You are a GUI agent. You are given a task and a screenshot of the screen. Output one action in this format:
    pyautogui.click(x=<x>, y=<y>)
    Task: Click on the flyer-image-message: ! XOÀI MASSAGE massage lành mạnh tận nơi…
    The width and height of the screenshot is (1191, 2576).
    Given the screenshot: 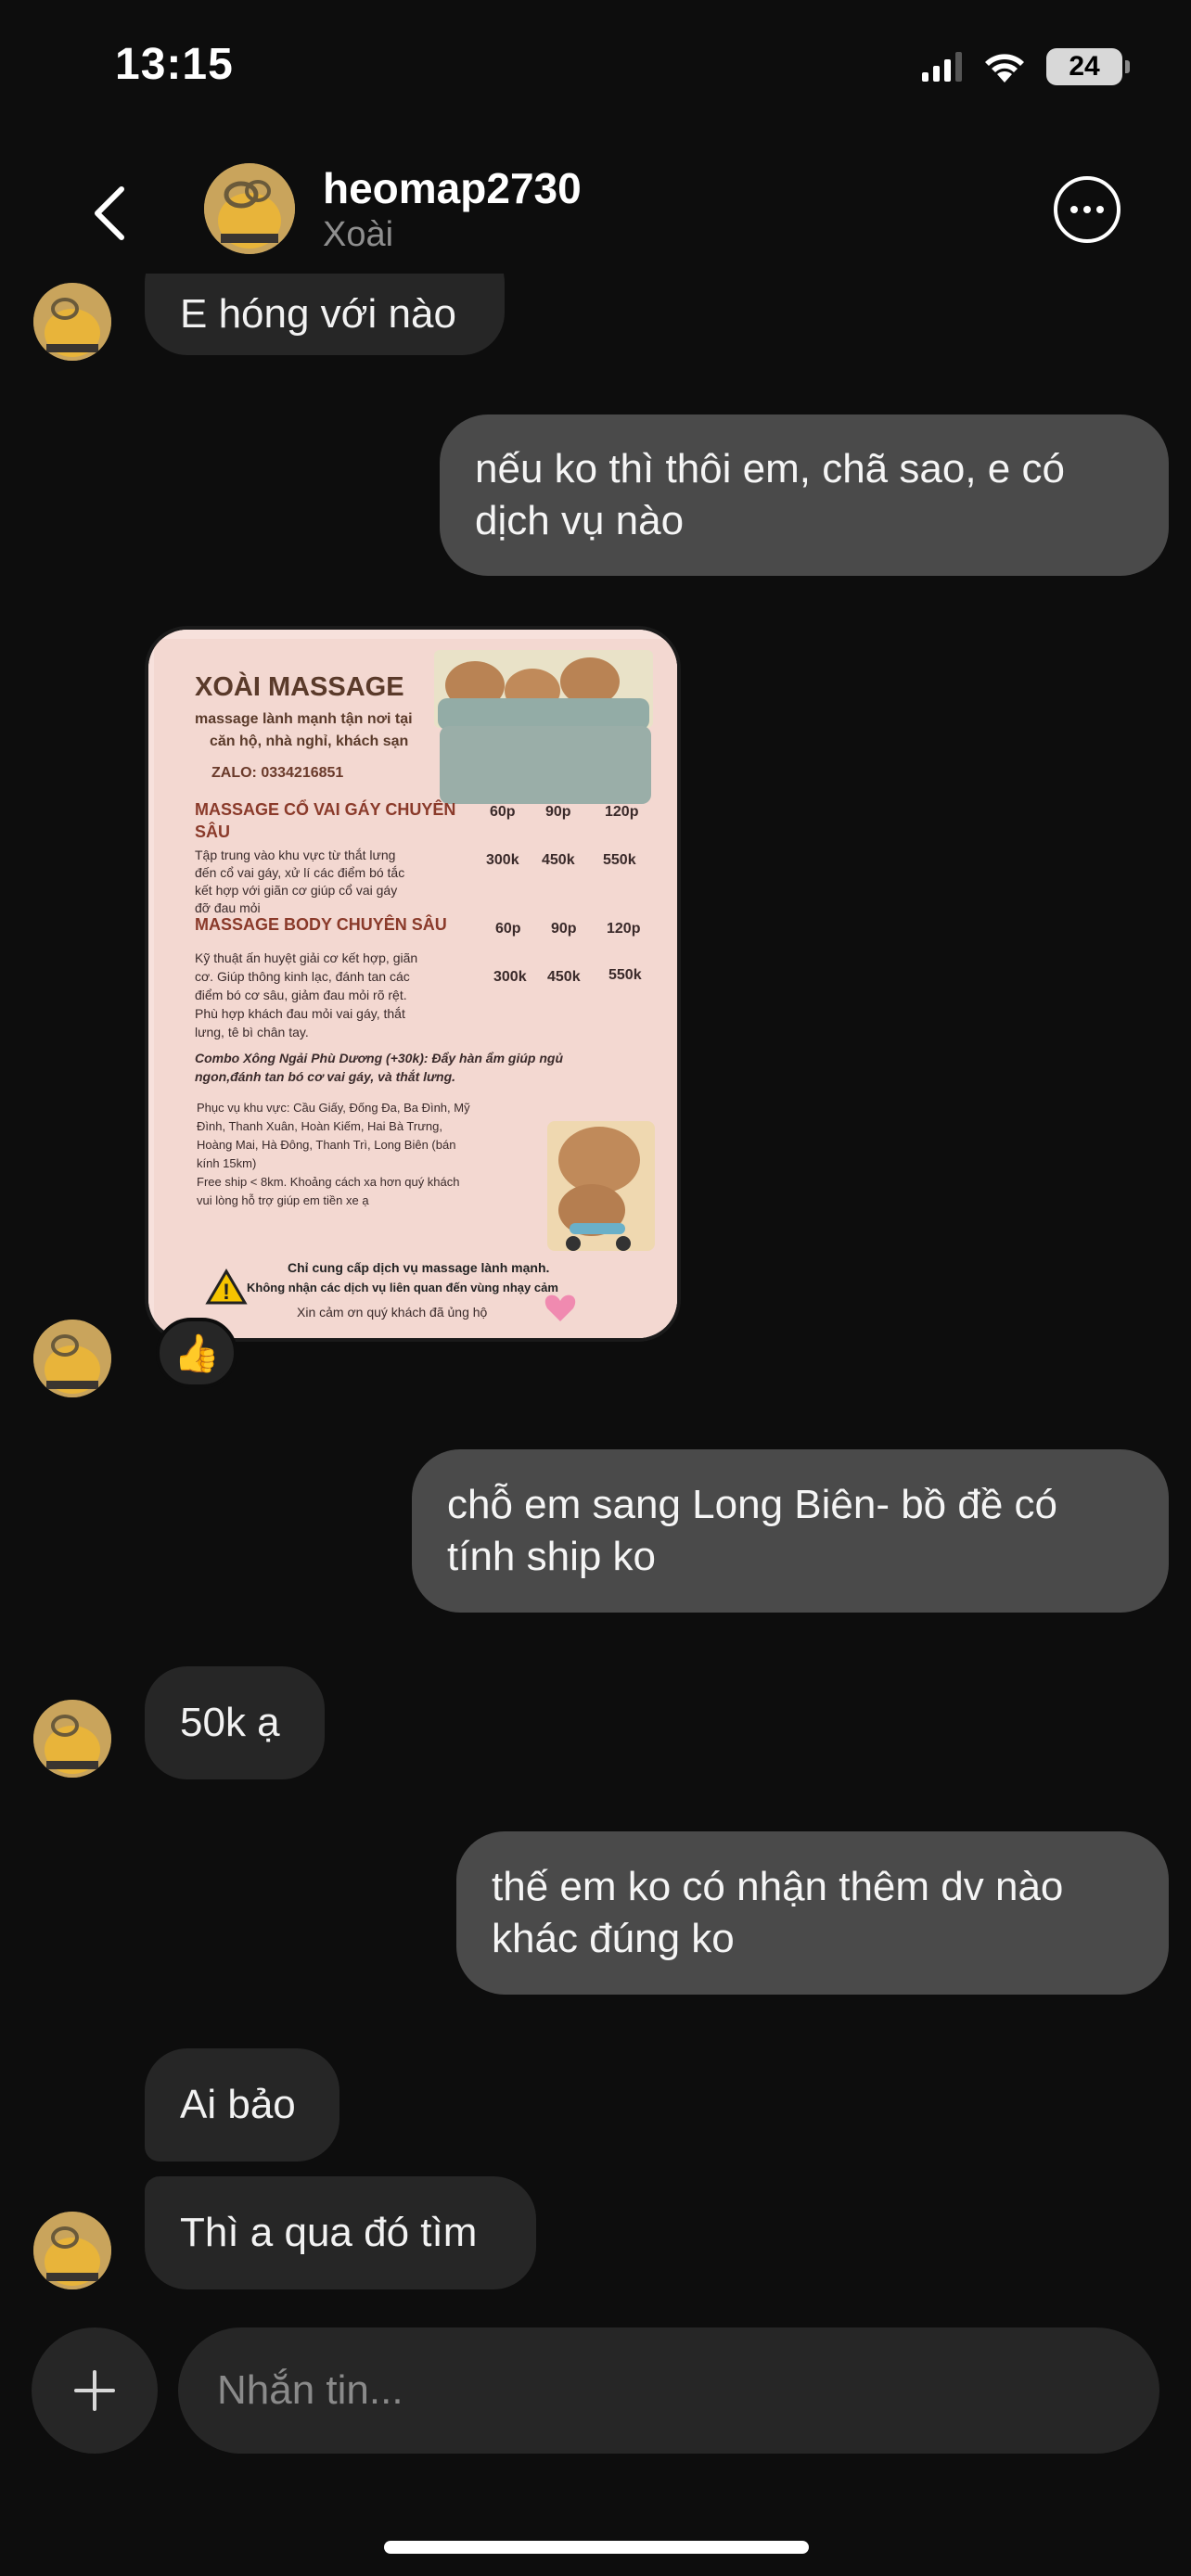 What is the action you would take?
    pyautogui.click(x=413, y=984)
    